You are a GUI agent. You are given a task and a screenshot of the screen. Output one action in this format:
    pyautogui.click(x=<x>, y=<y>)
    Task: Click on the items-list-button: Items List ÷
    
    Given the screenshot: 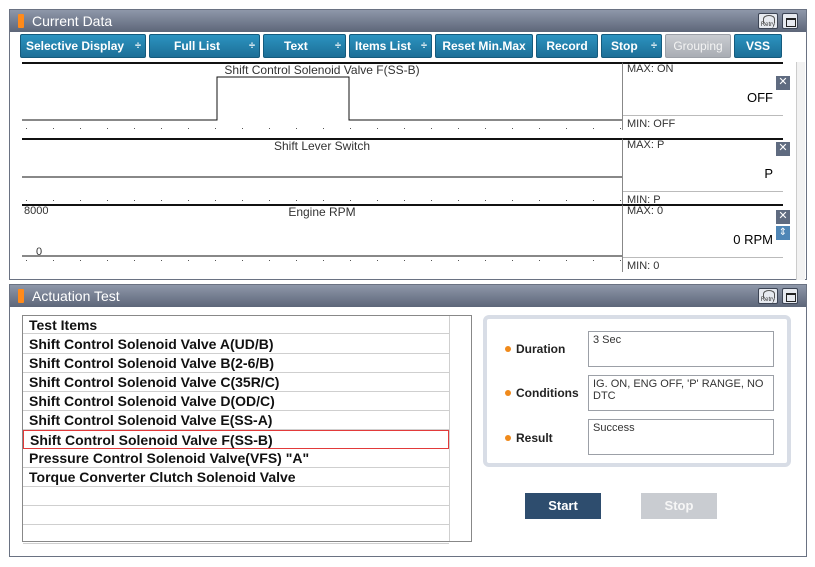 What is the action you would take?
    pyautogui.click(x=390, y=46)
    